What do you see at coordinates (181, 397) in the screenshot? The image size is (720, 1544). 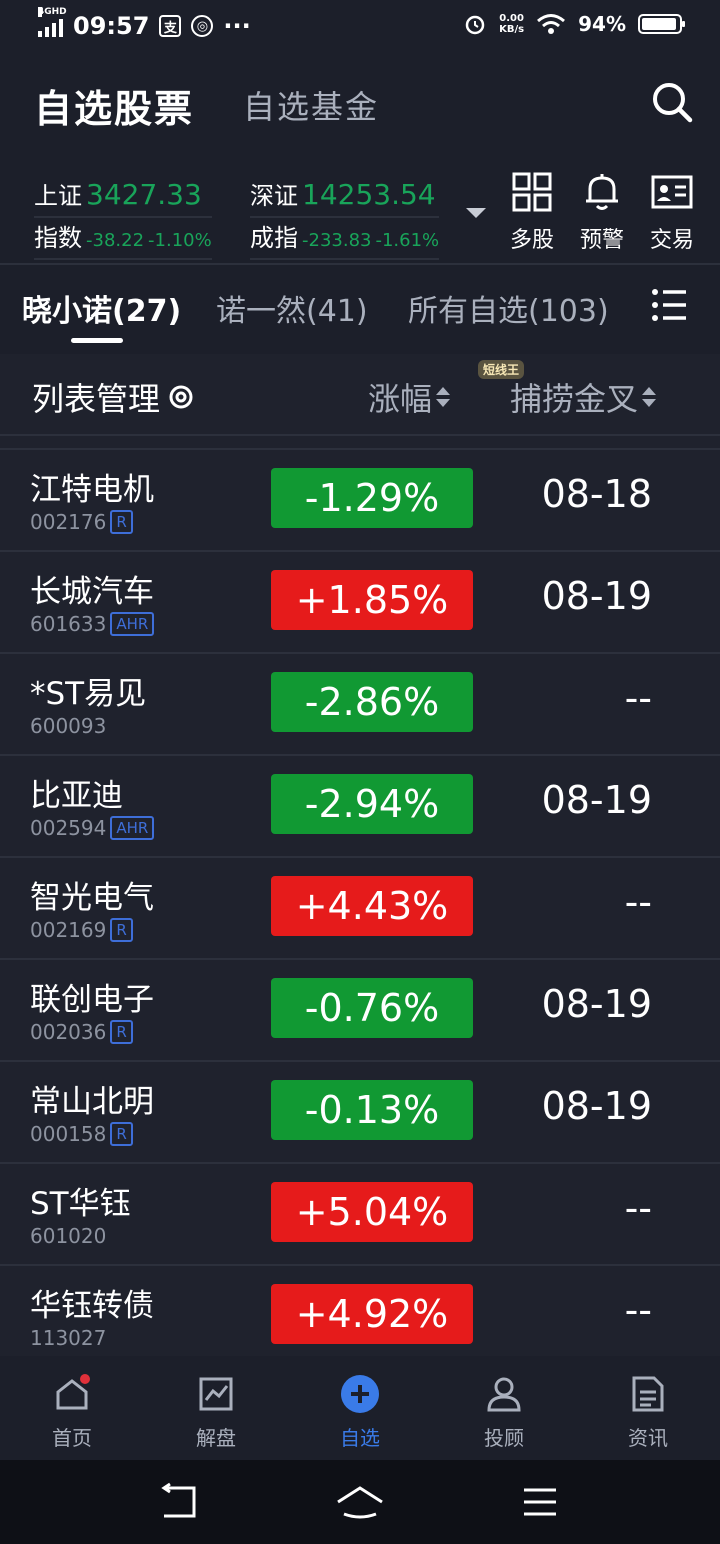 I see `settings-icon` at bounding box center [181, 397].